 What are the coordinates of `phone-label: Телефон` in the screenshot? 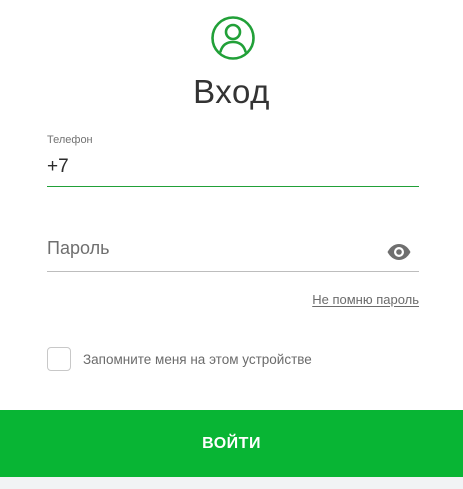 It's located at (70, 140).